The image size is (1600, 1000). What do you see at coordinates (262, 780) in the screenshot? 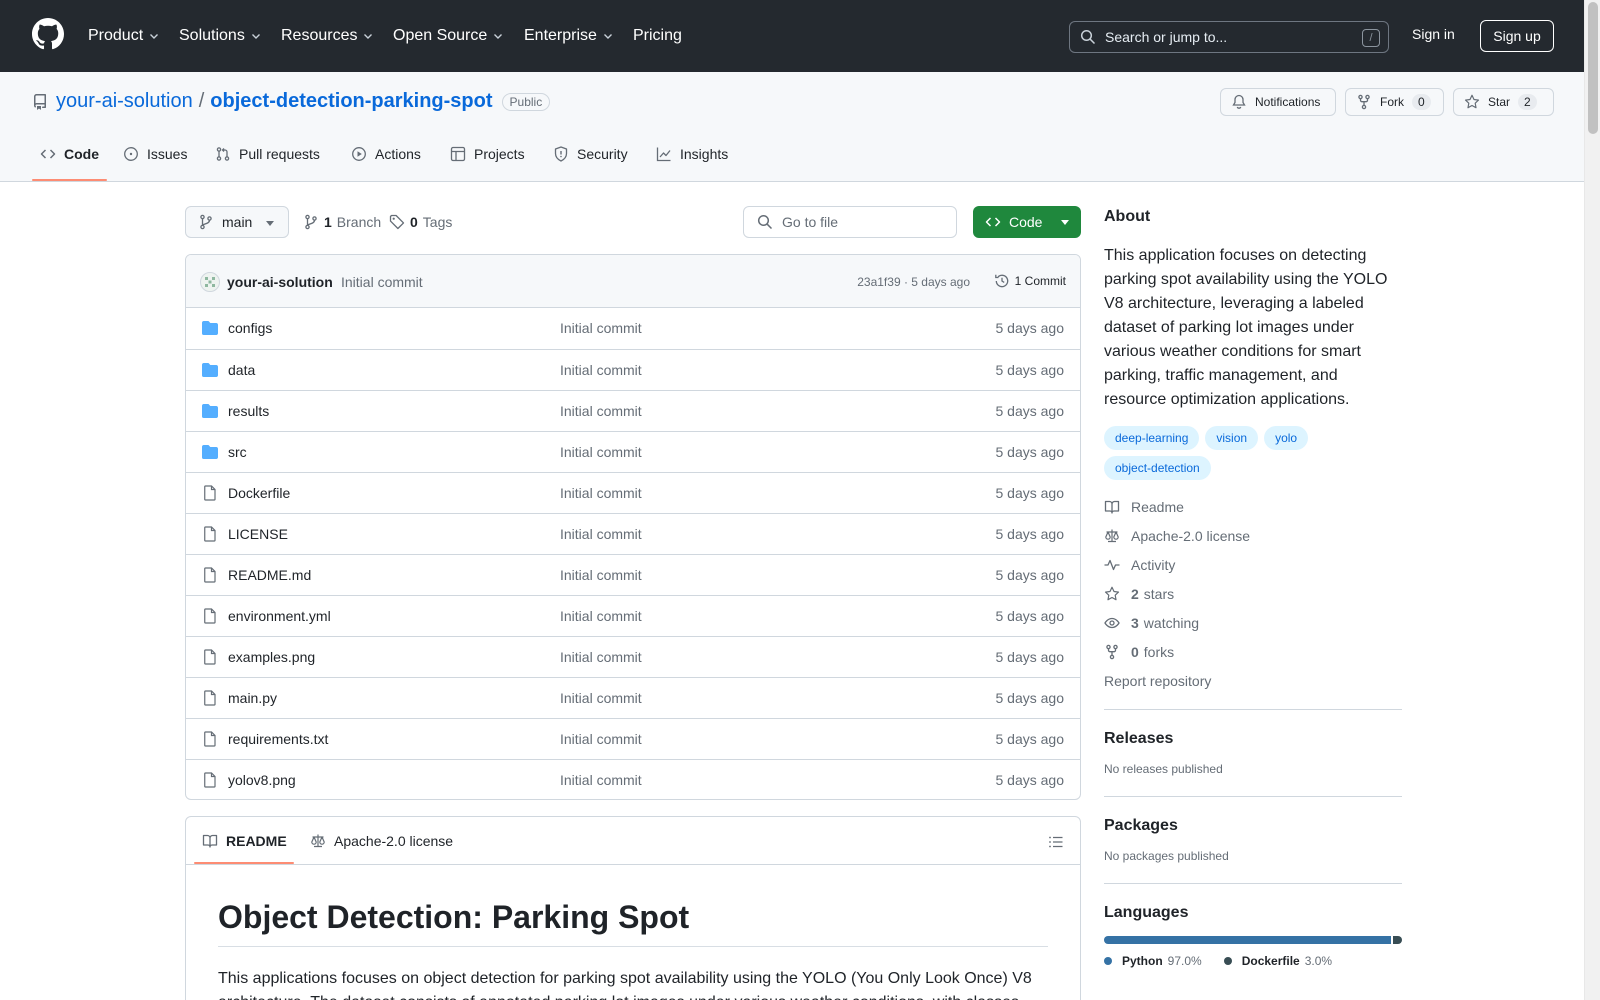
I see `file-name-link: yolov8.png` at bounding box center [262, 780].